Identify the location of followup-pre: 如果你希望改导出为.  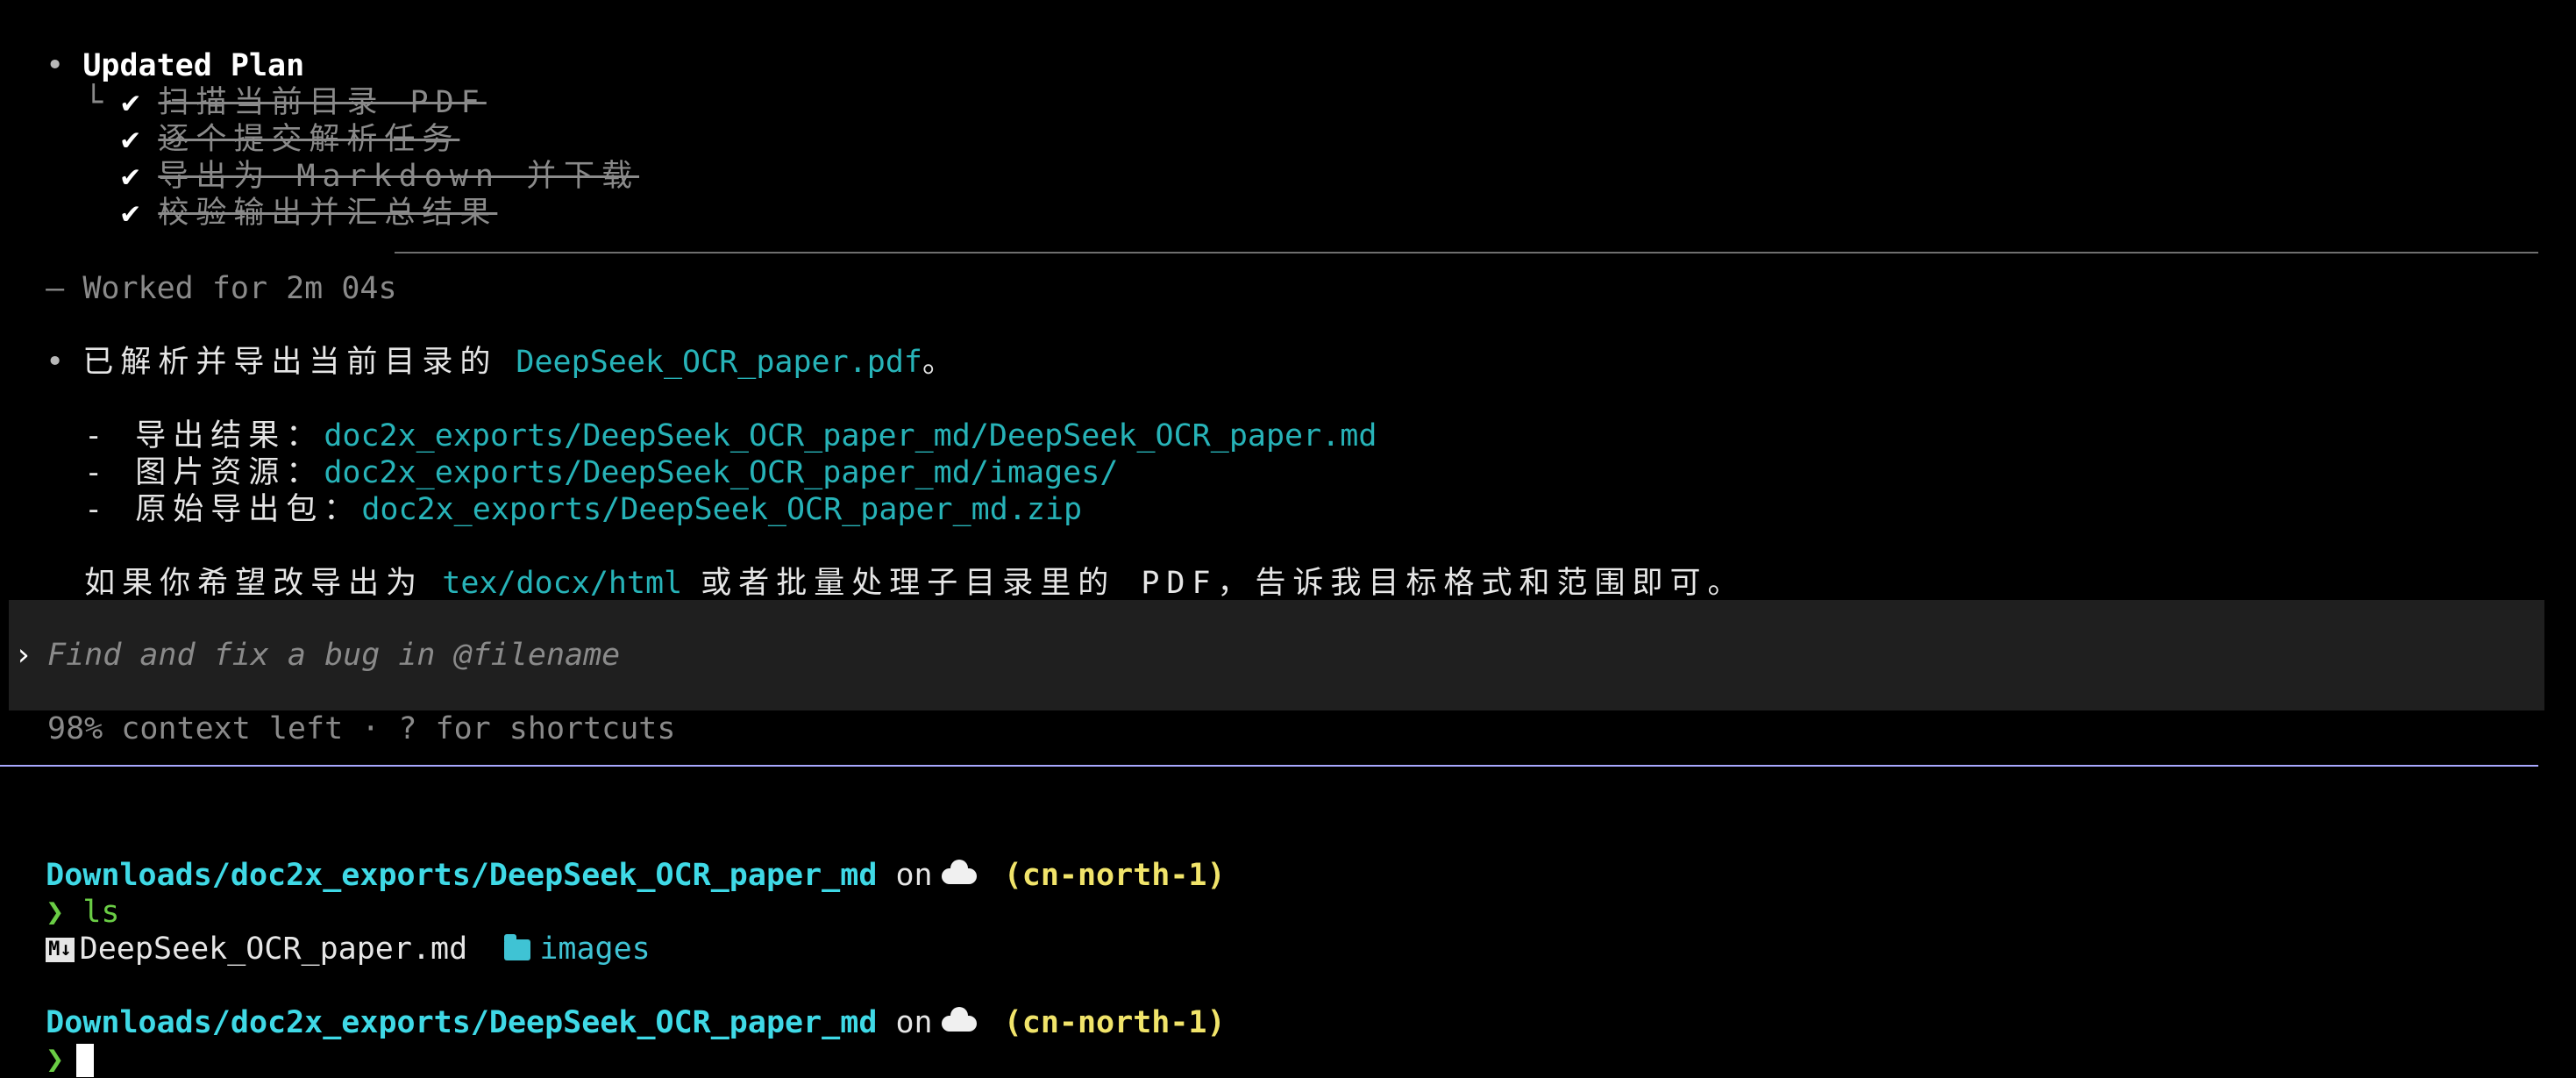
(254, 583).